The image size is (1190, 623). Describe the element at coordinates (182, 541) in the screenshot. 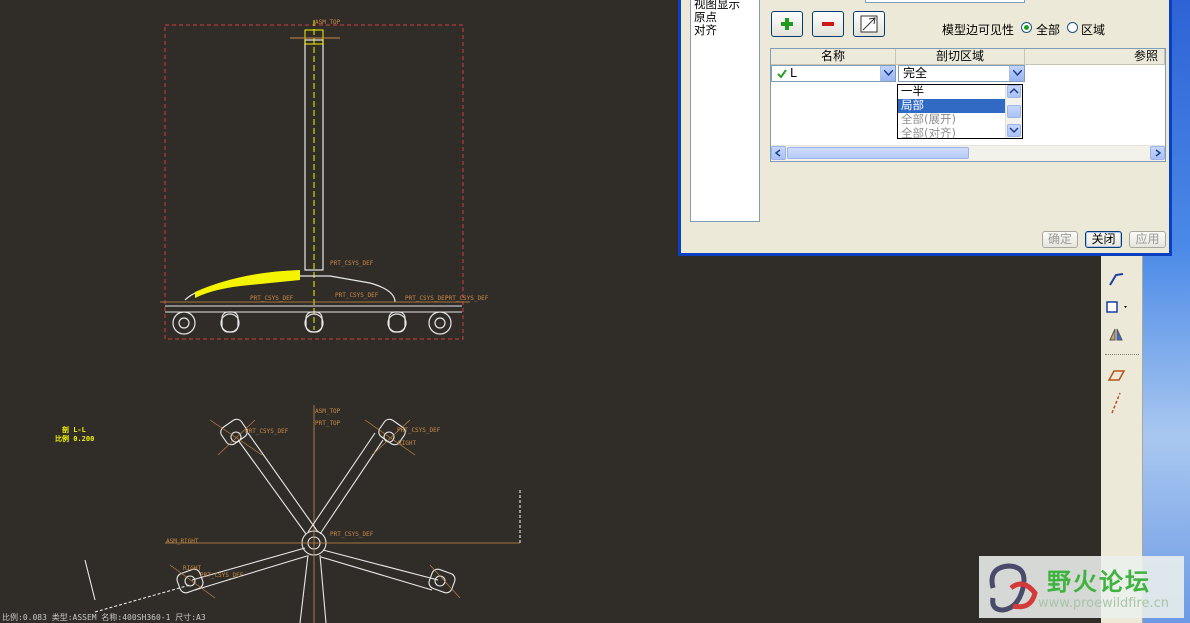

I see `label-asm-right: ASM_RIGHT` at that location.